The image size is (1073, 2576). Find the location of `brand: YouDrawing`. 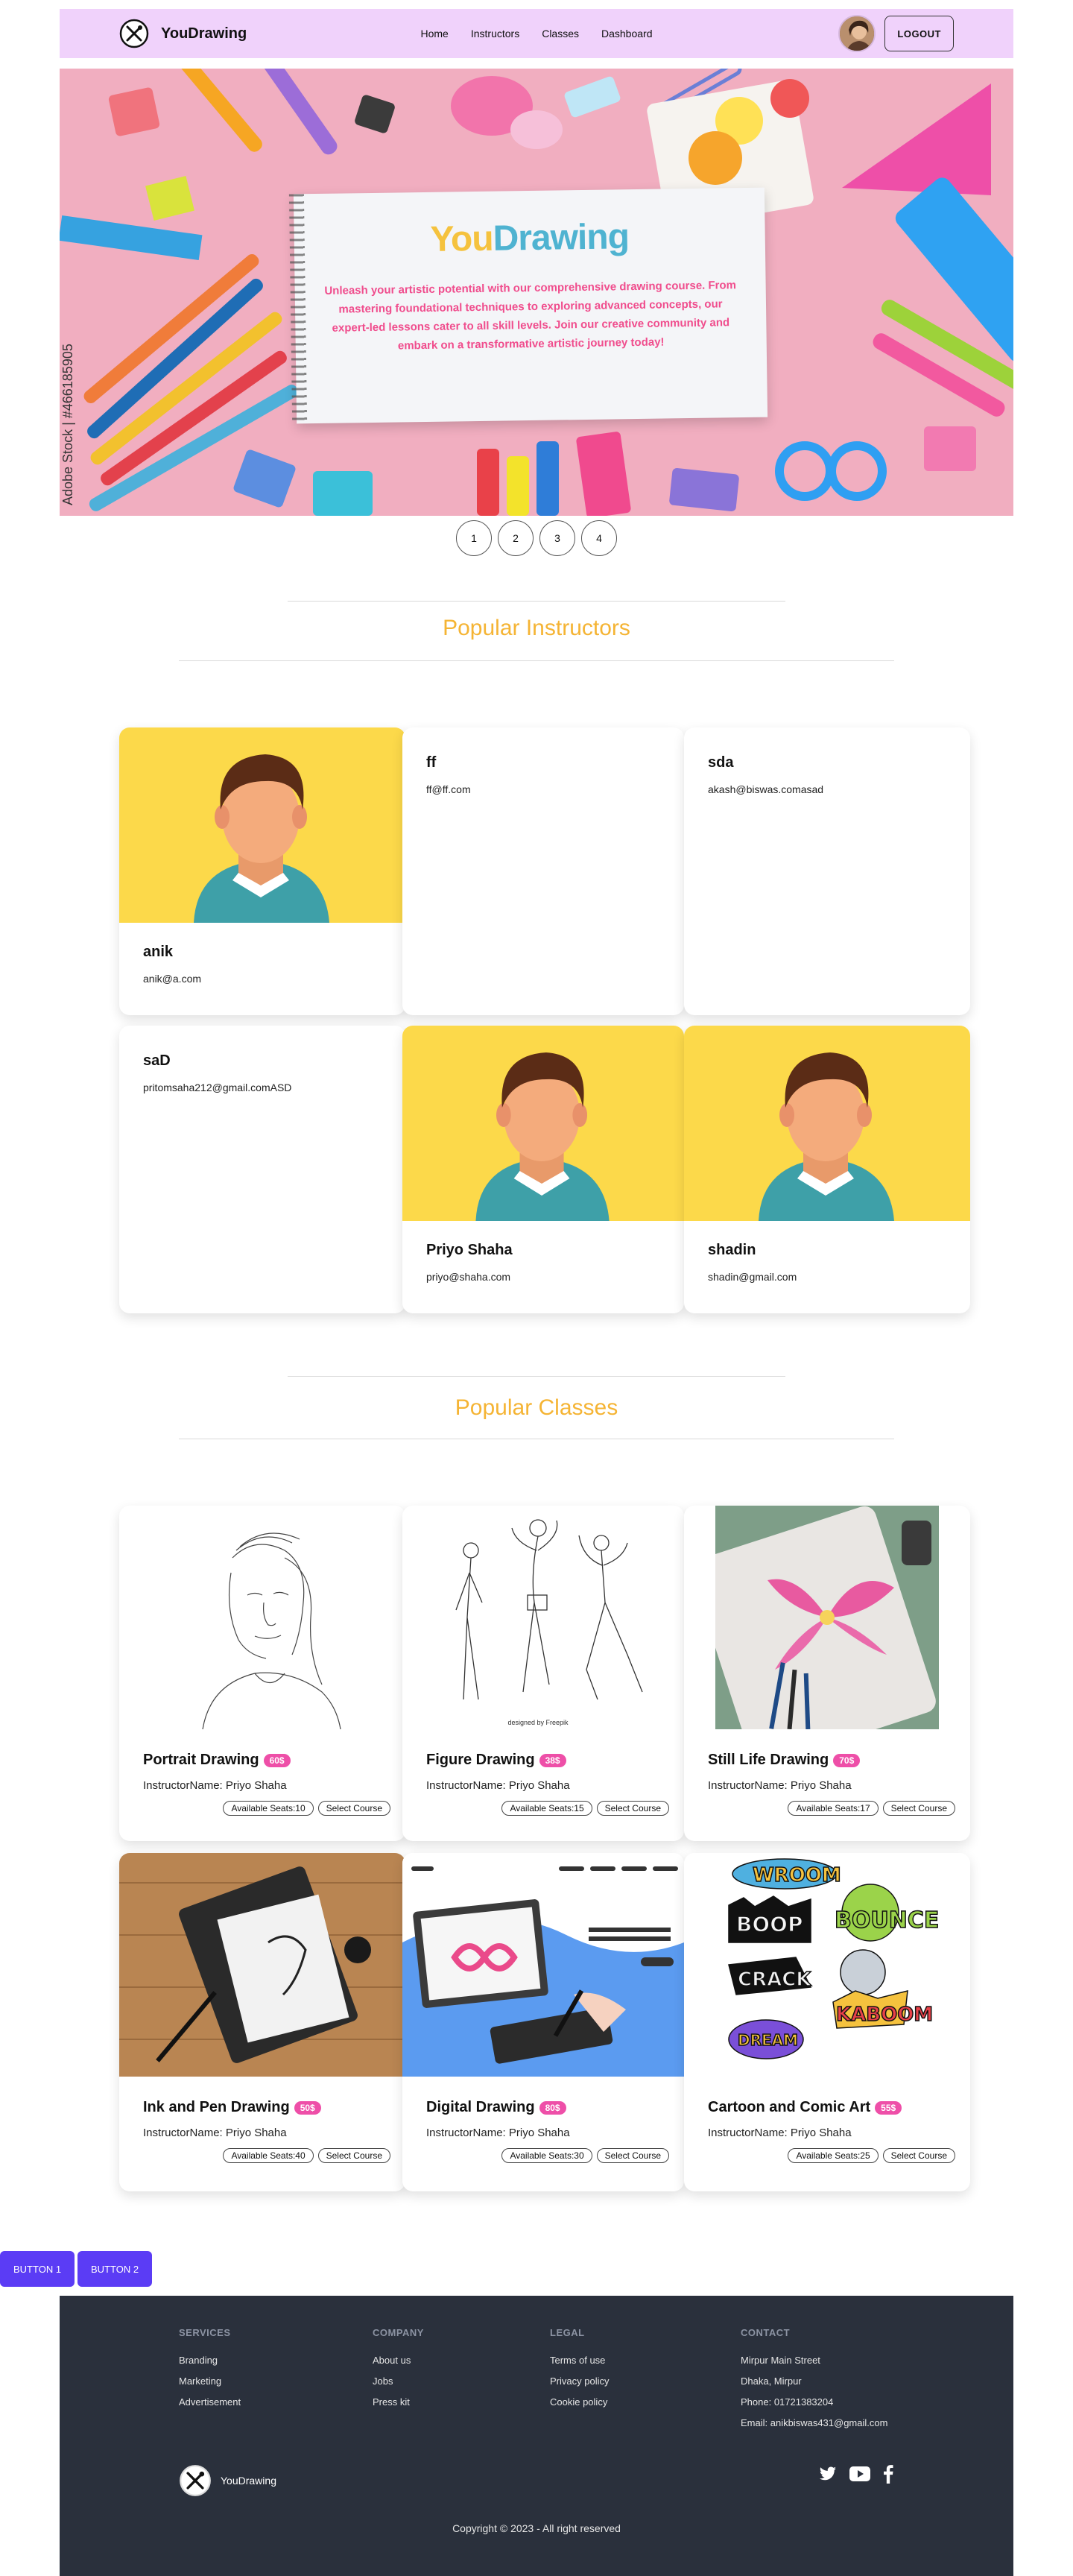

brand: YouDrawing is located at coordinates (183, 34).